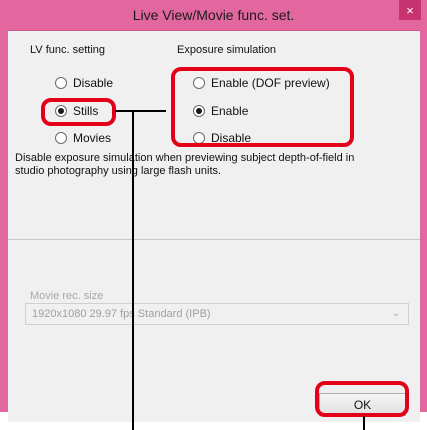 This screenshot has width=427, height=430. I want to click on close-button: ×, so click(410, 10).